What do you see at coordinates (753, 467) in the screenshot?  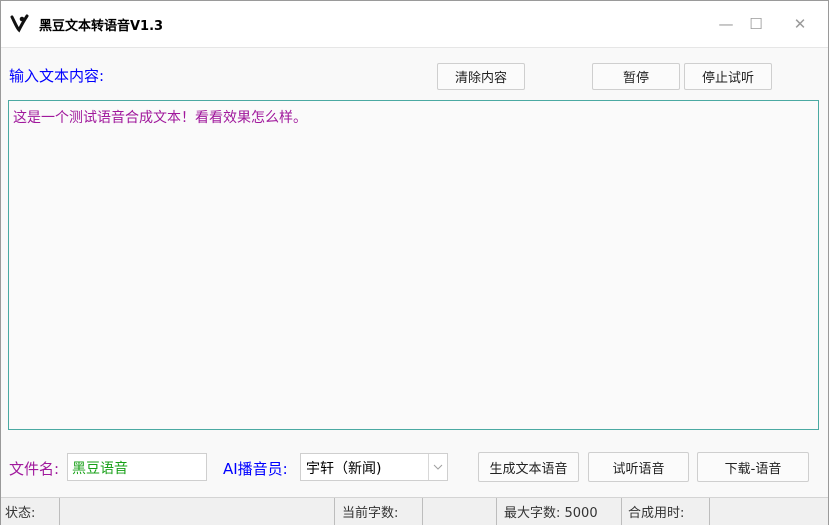 I see `download-speech-button: 下载-语音` at bounding box center [753, 467].